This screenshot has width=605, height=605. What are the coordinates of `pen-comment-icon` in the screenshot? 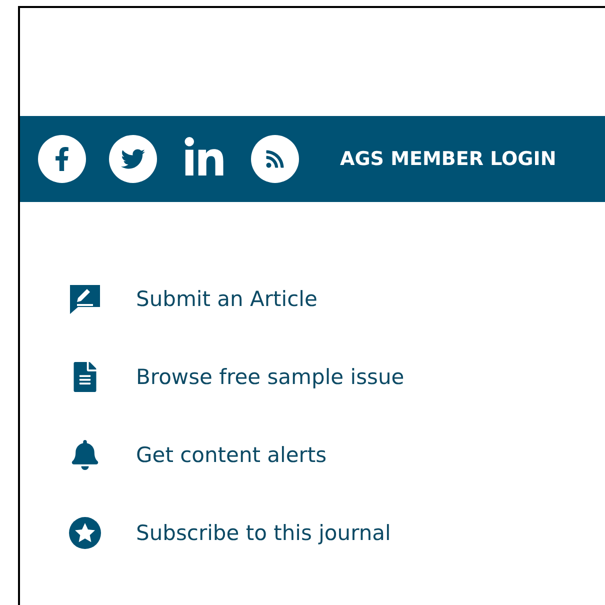 It's located at (85, 299).